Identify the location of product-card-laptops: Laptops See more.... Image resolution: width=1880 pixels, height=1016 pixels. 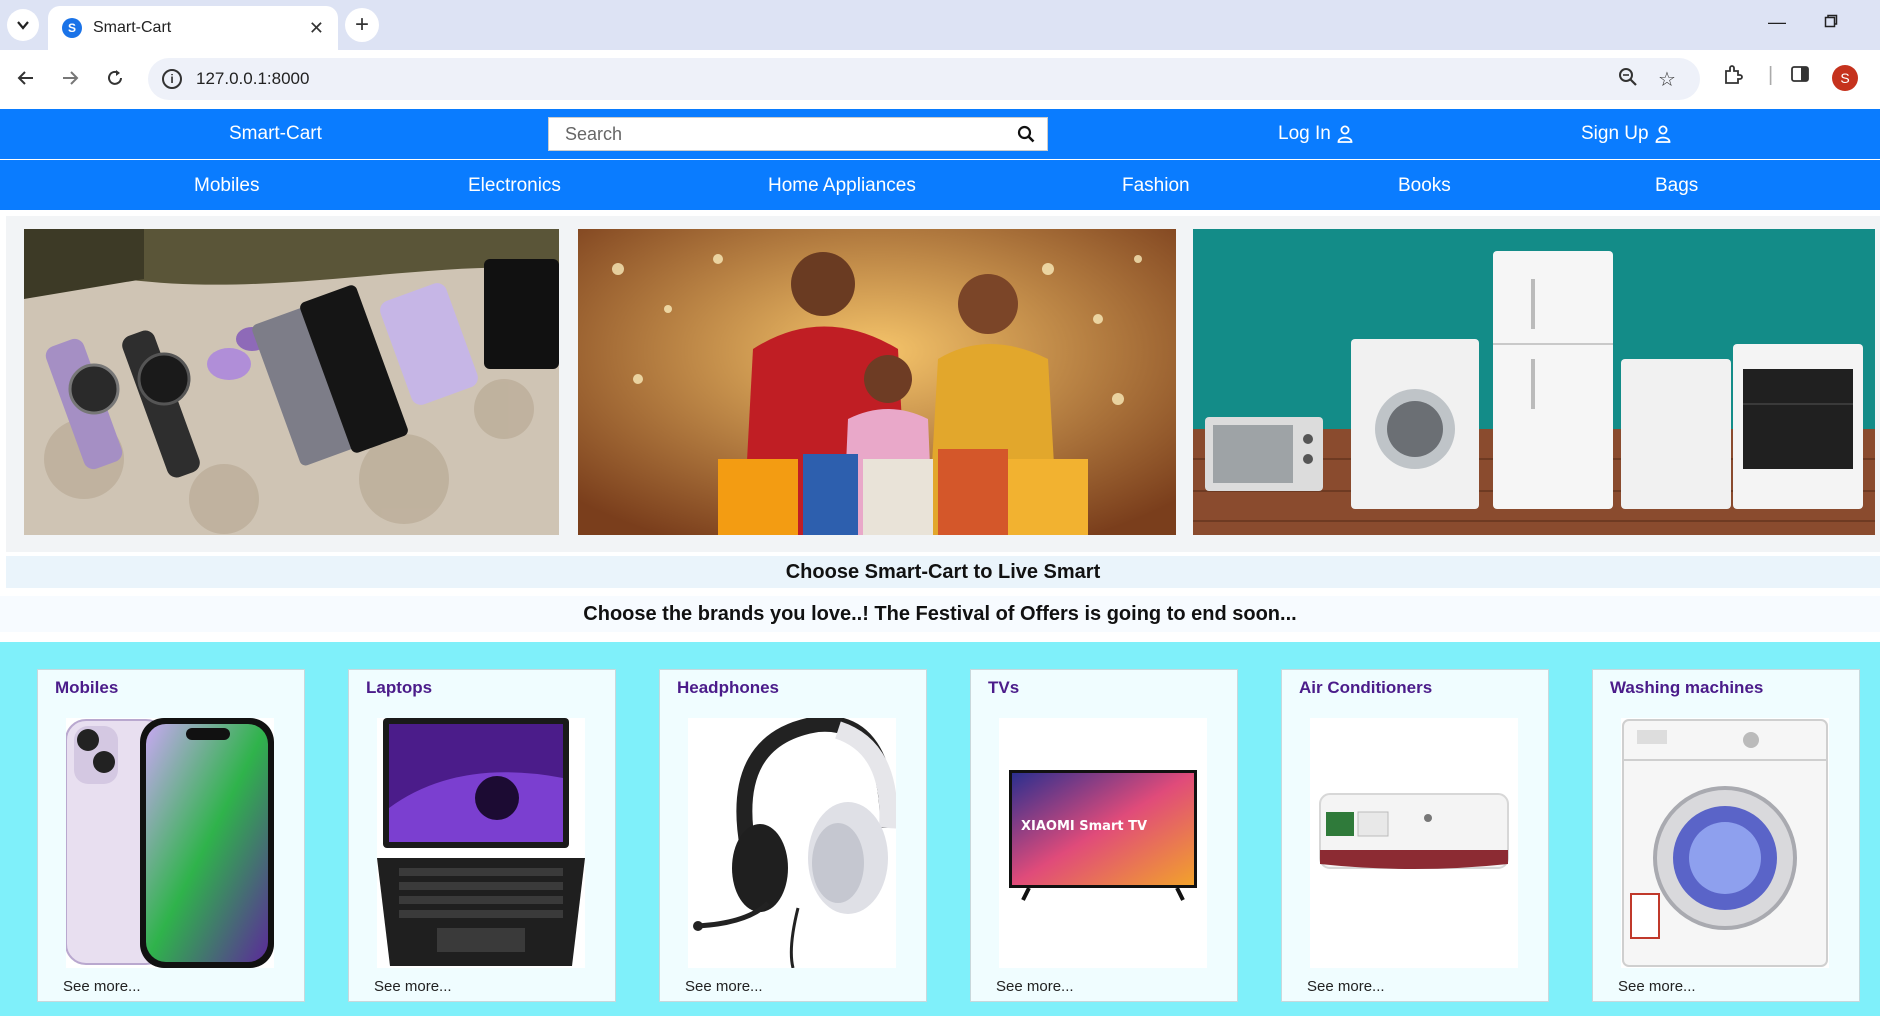
(482, 835).